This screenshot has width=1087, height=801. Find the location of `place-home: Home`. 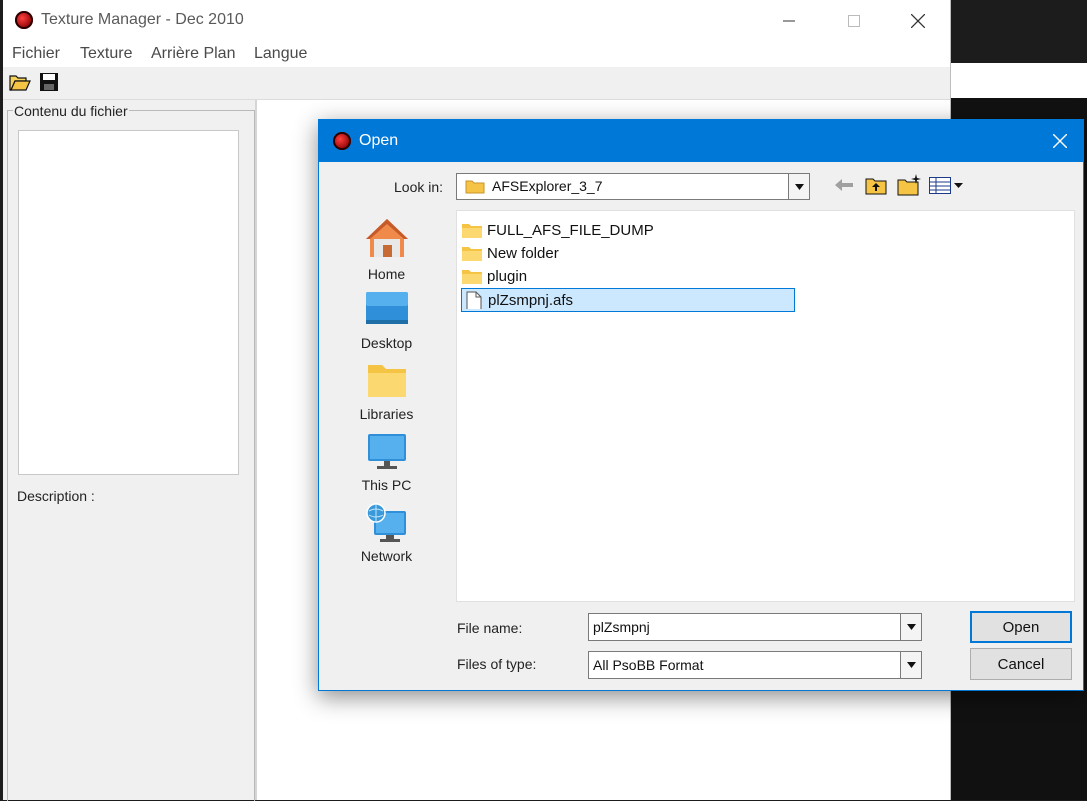

place-home: Home is located at coordinates (386, 248).